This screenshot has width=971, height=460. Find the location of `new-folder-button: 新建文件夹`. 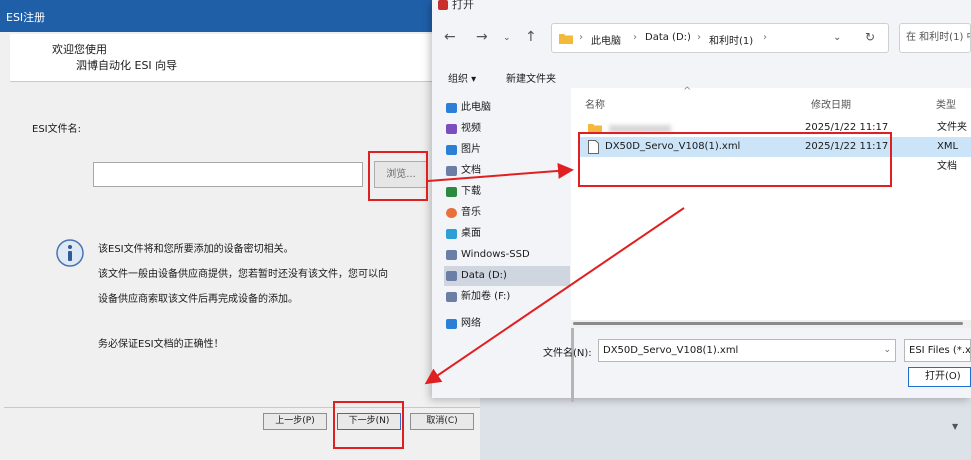

new-folder-button: 新建文件夹 is located at coordinates (531, 77).